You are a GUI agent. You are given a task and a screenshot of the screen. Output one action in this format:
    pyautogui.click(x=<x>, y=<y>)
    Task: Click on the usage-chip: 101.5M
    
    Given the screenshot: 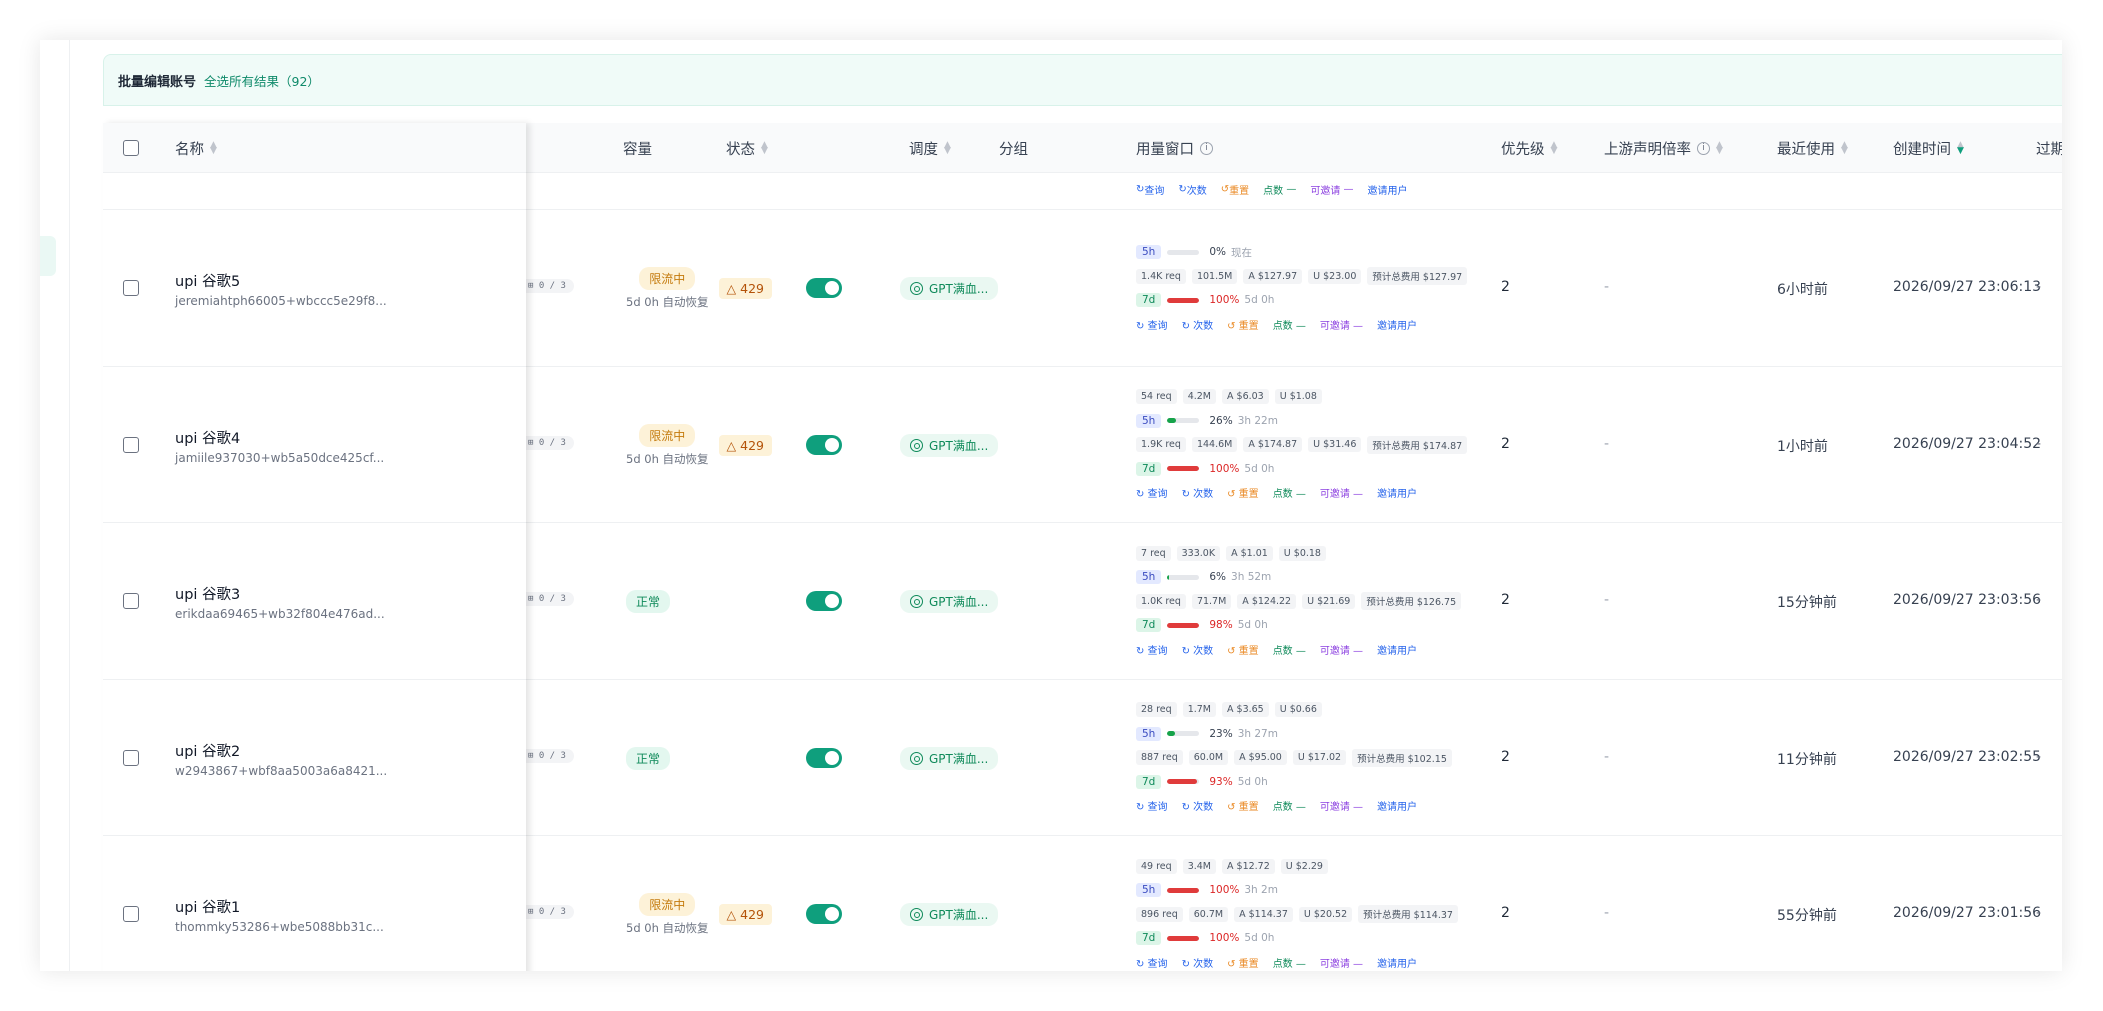 What is the action you would take?
    pyautogui.click(x=1214, y=276)
    